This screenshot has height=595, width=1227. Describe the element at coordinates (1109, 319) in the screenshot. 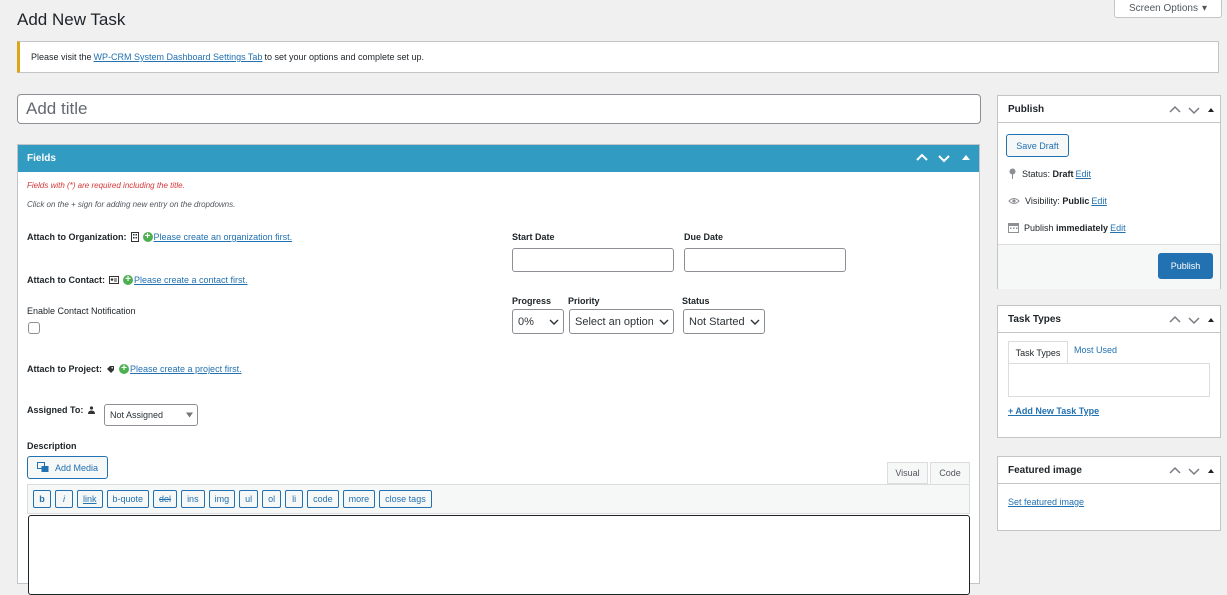

I see `task-types-header: Task Types` at that location.